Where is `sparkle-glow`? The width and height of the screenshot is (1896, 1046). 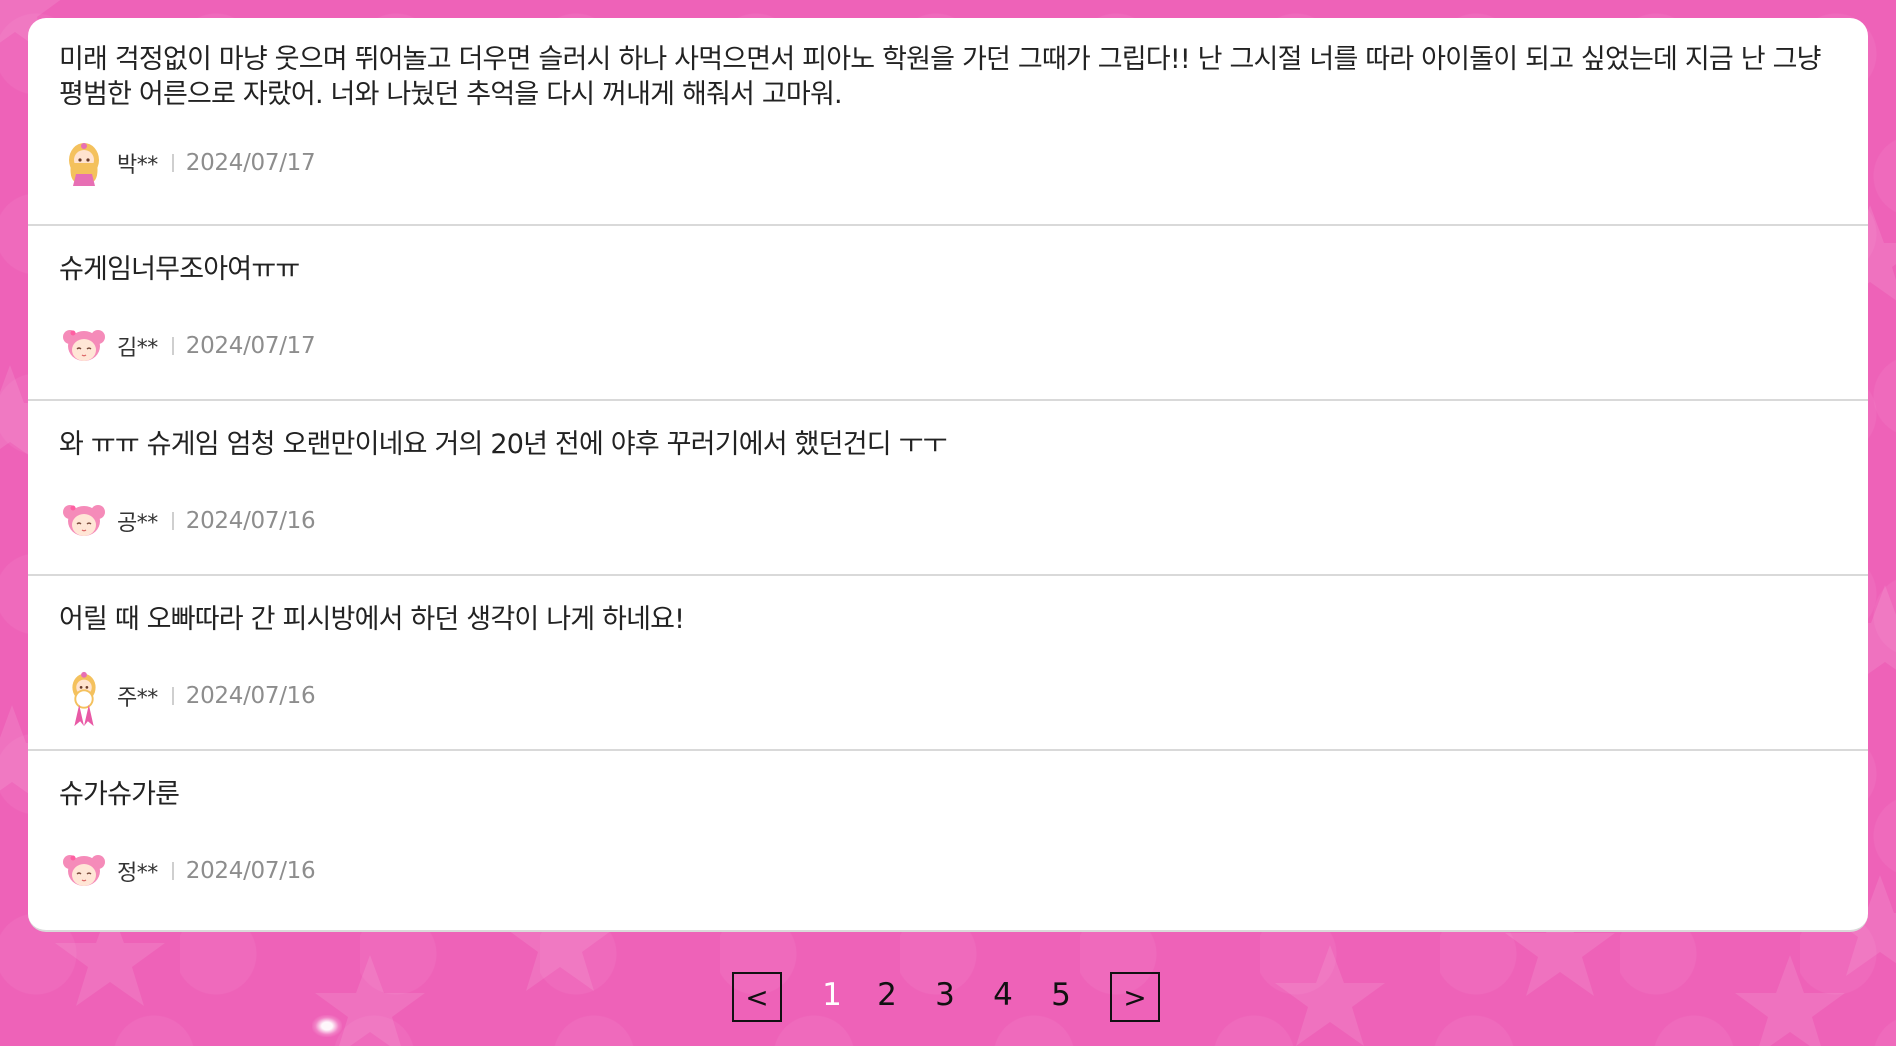 sparkle-glow is located at coordinates (327, 1026).